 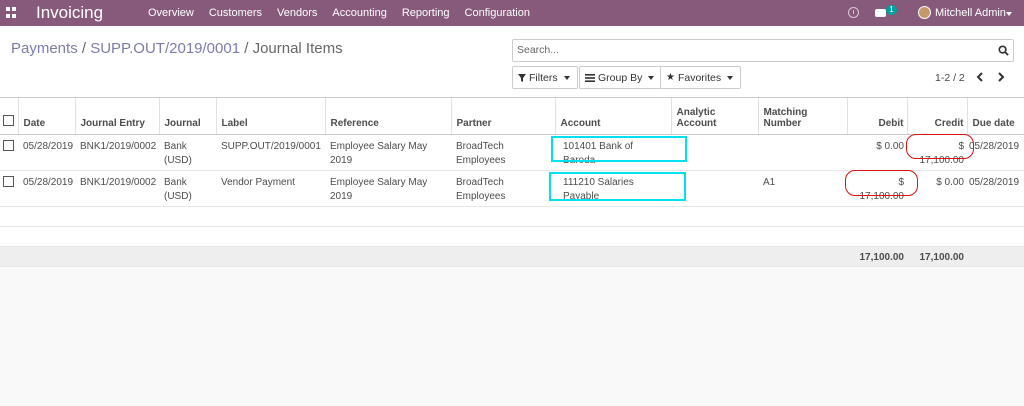 I want to click on chat-icon, so click(x=880, y=13).